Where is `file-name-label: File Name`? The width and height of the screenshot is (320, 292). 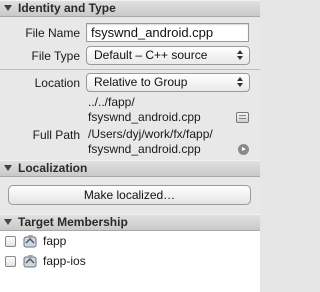 file-name-label: File Name is located at coordinates (52, 33).